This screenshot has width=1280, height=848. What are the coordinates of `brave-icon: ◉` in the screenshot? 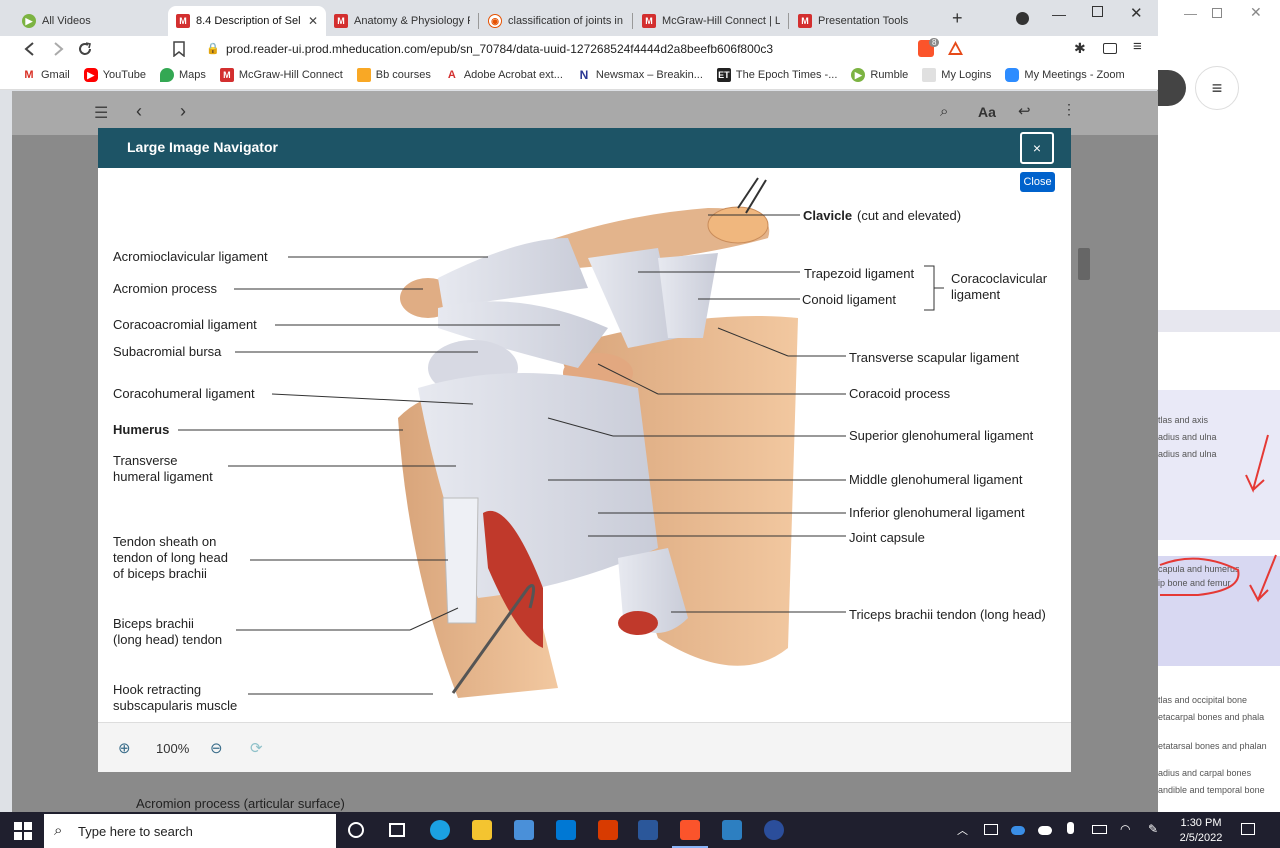 It's located at (495, 21).